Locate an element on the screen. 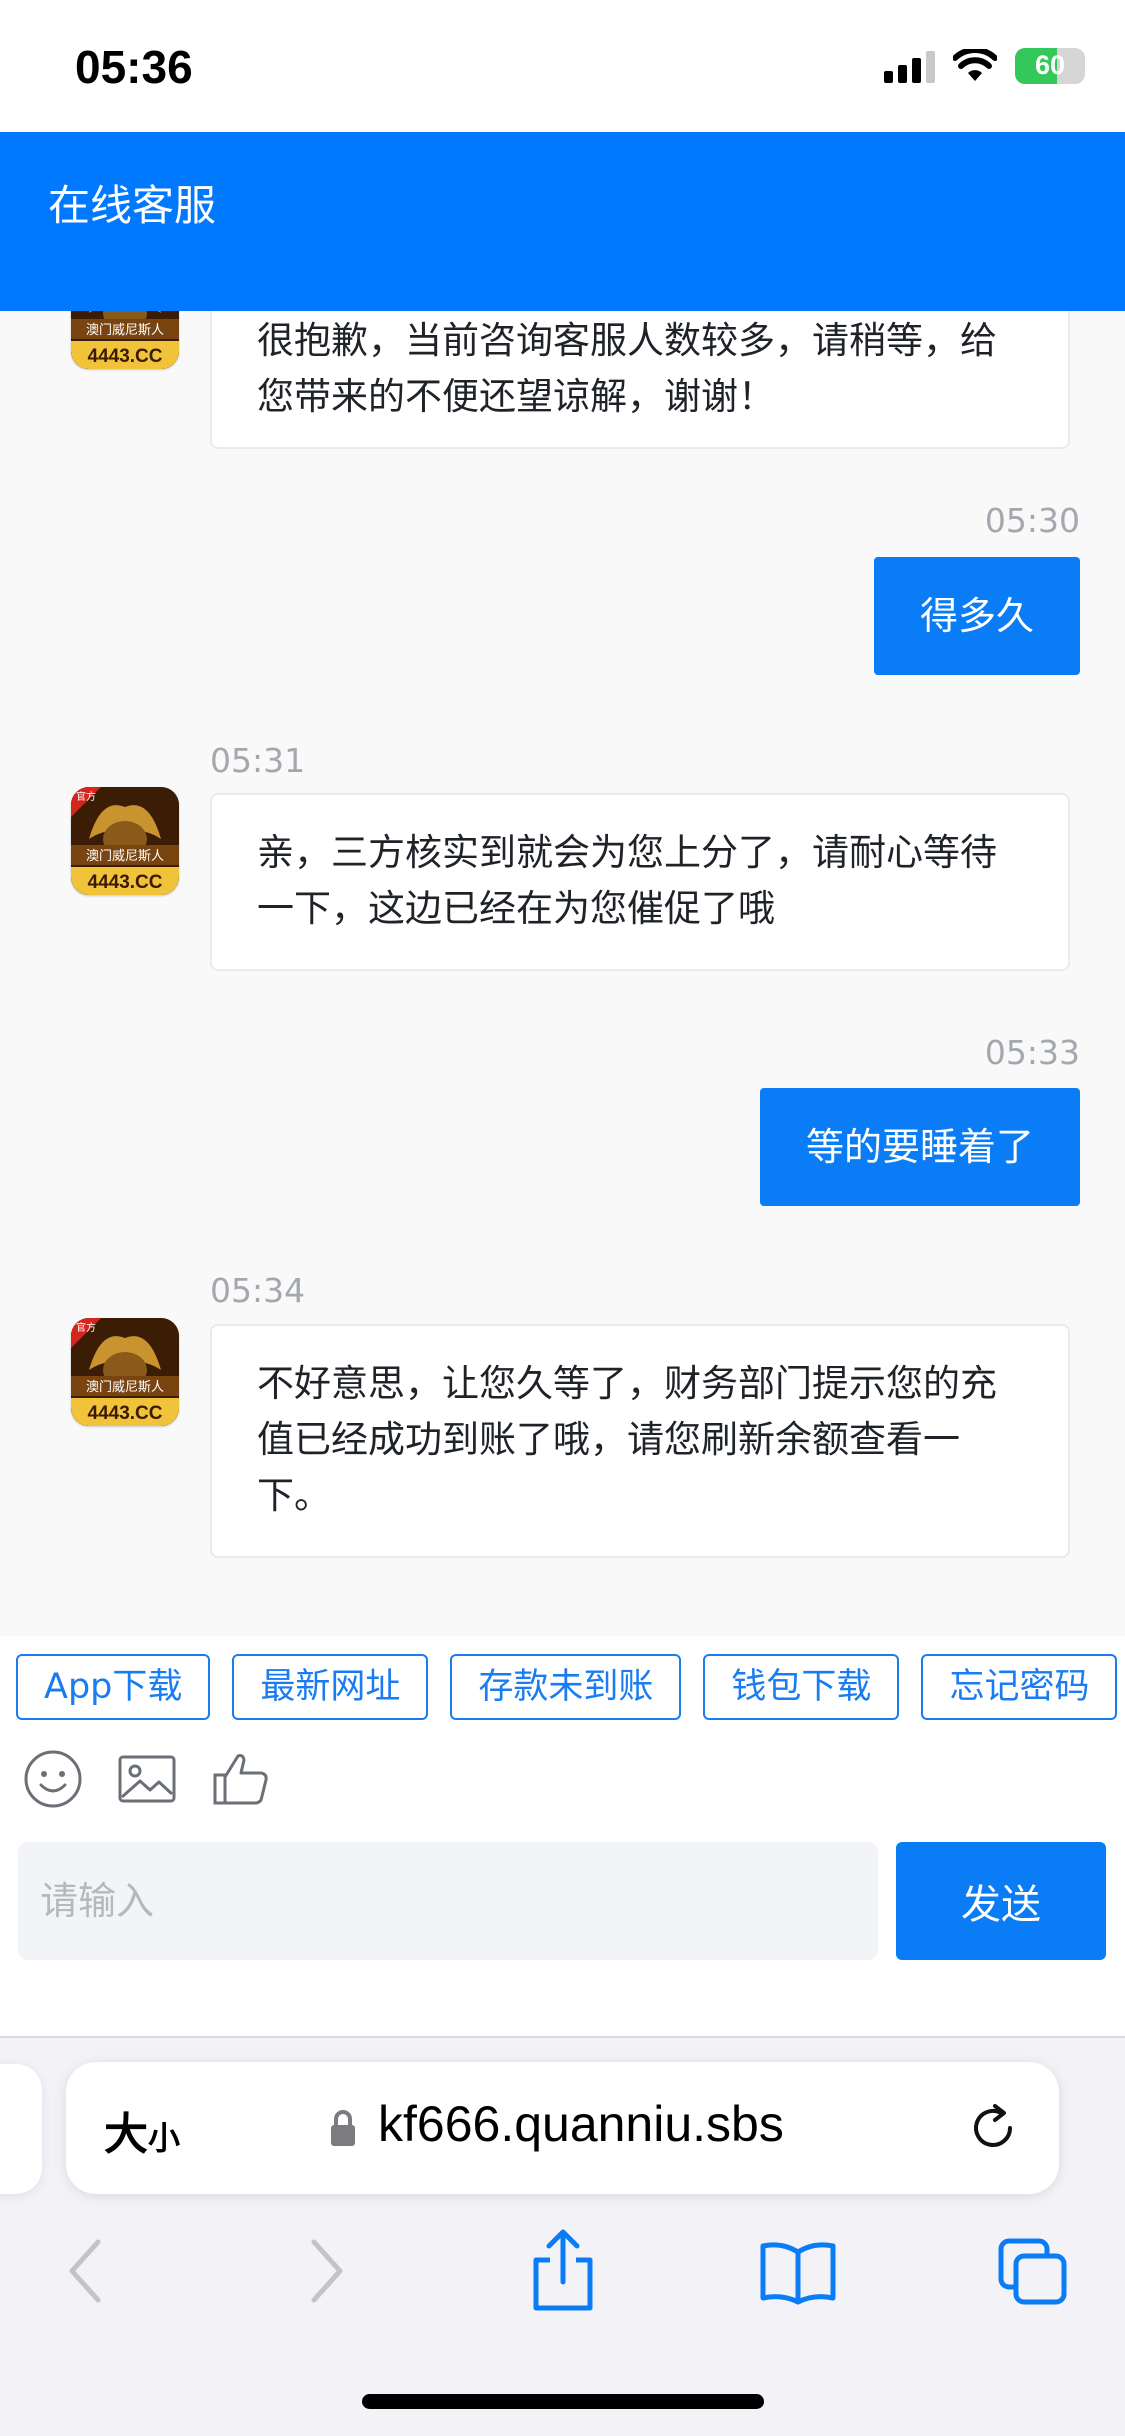 This screenshot has width=1125, height=2436. quick-reply-row: App下载 最新网址 存款未到账 钱包下载 忘记密码 is located at coordinates (570, 1689).